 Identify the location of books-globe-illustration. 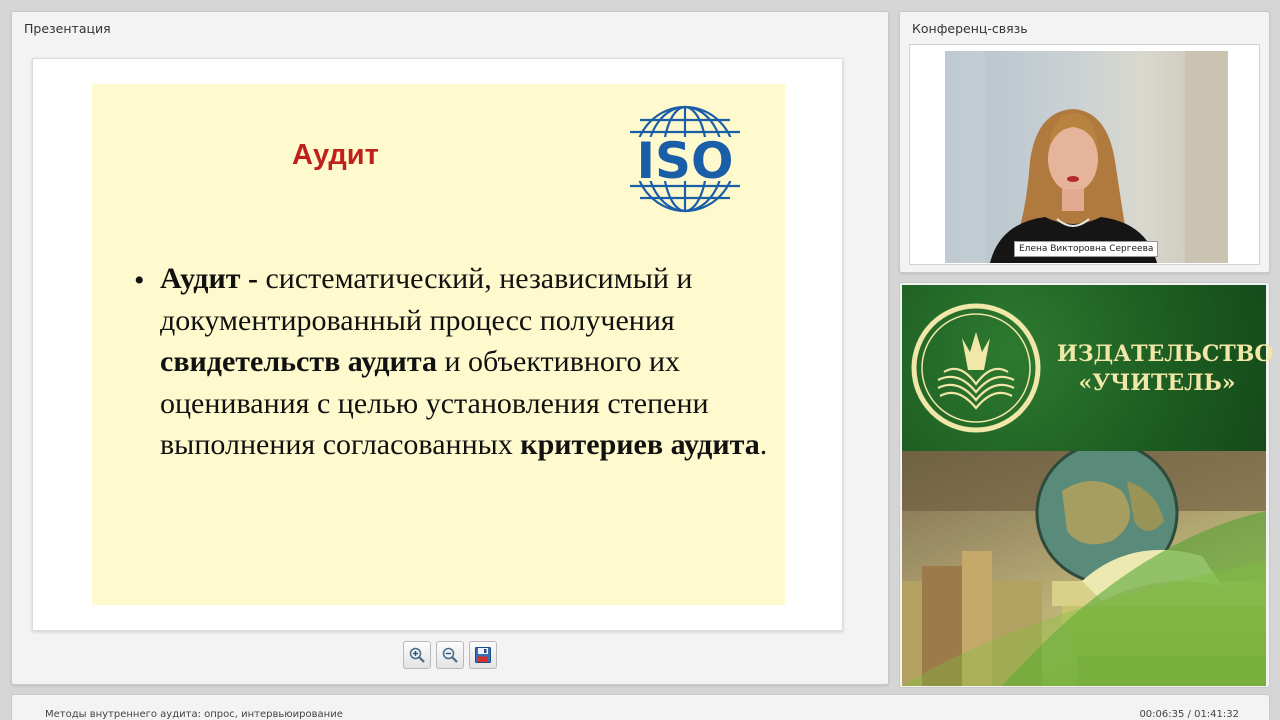
(1084, 568).